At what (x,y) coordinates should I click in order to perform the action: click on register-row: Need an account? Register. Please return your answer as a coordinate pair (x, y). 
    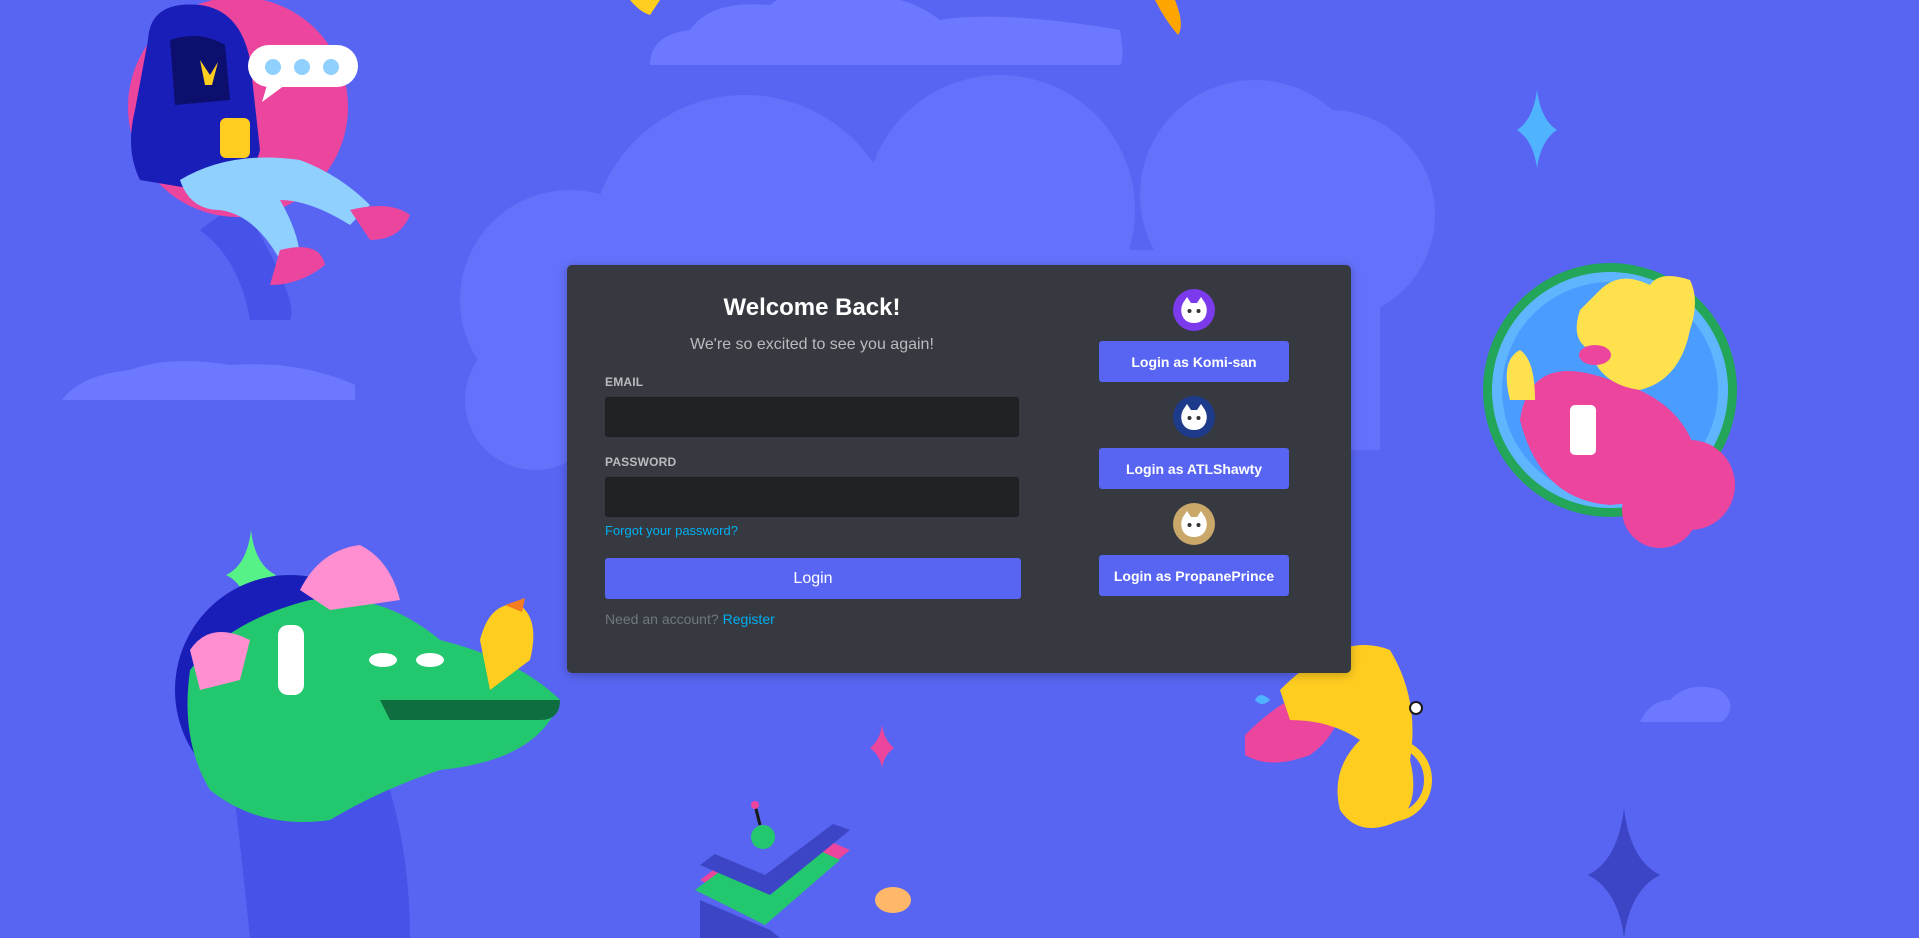
    Looking at the image, I should click on (812, 619).